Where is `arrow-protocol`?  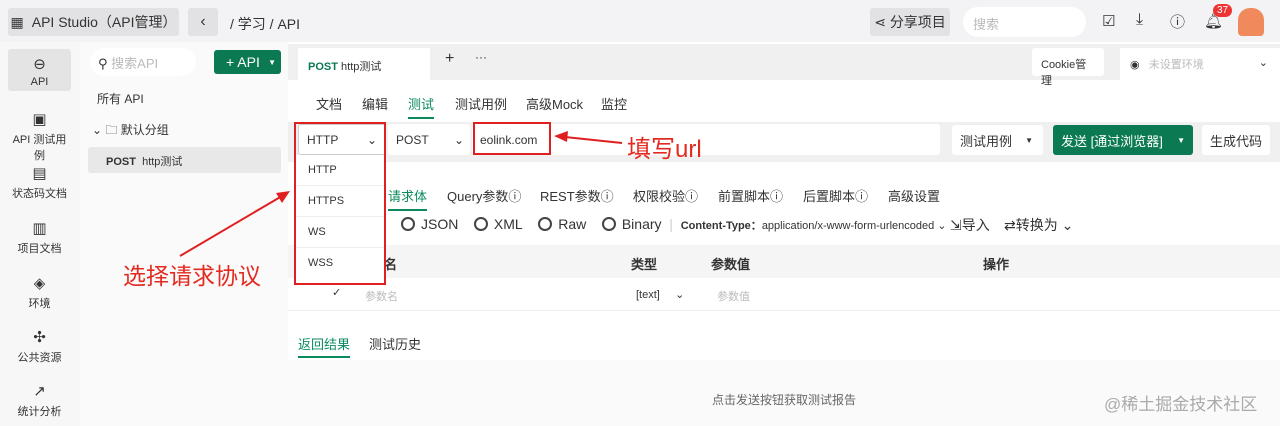
arrow-protocol is located at coordinates (231, 226).